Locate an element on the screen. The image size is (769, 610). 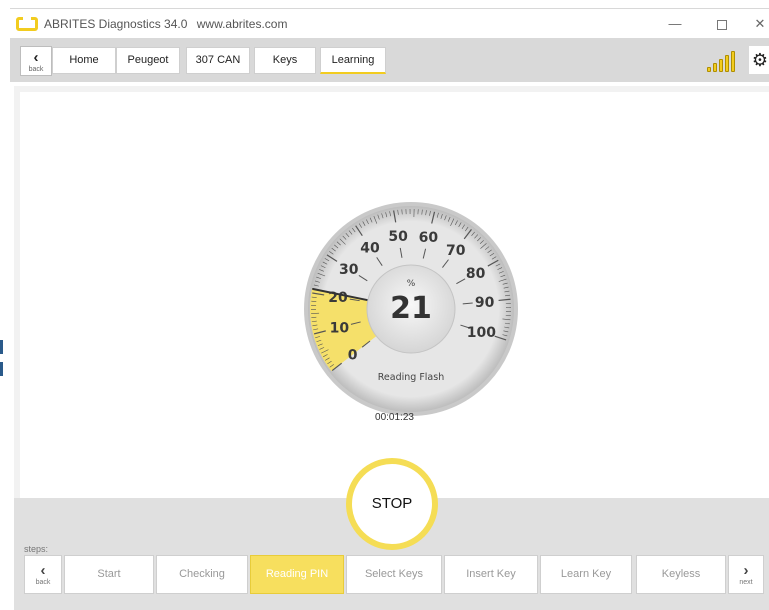
gauge-scale-label: 50 is located at coordinates (398, 237).